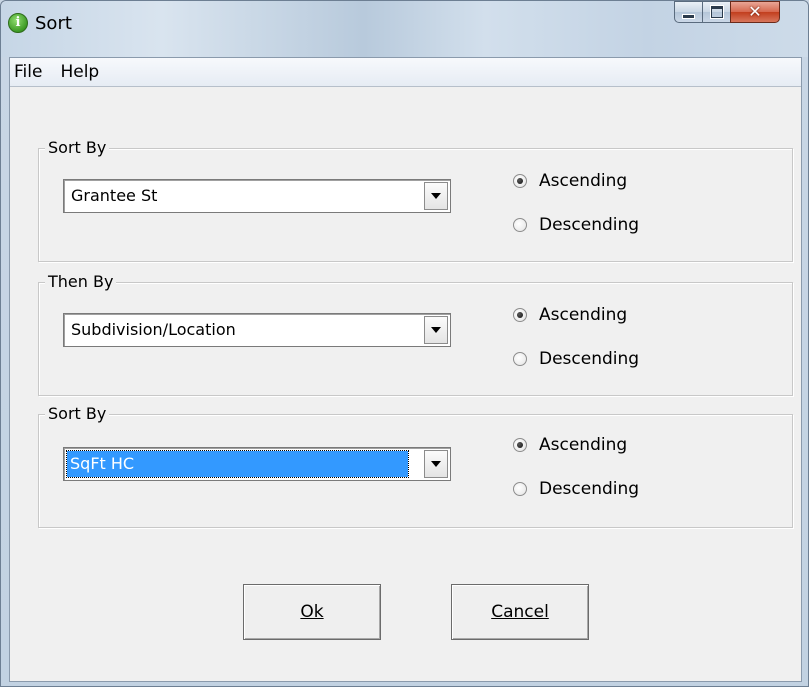 The height and width of the screenshot is (687, 809). I want to click on ascending-option-2: Ascending, so click(570, 315).